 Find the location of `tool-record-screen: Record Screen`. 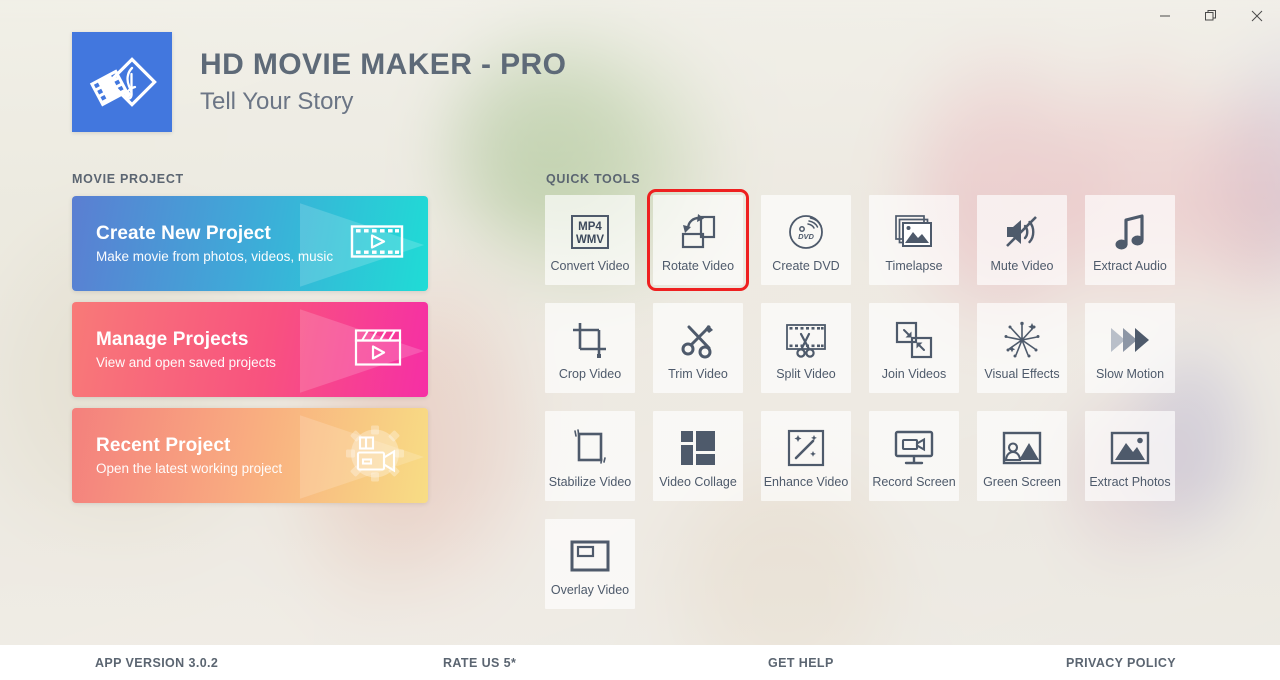

tool-record-screen: Record Screen is located at coordinates (914, 456).